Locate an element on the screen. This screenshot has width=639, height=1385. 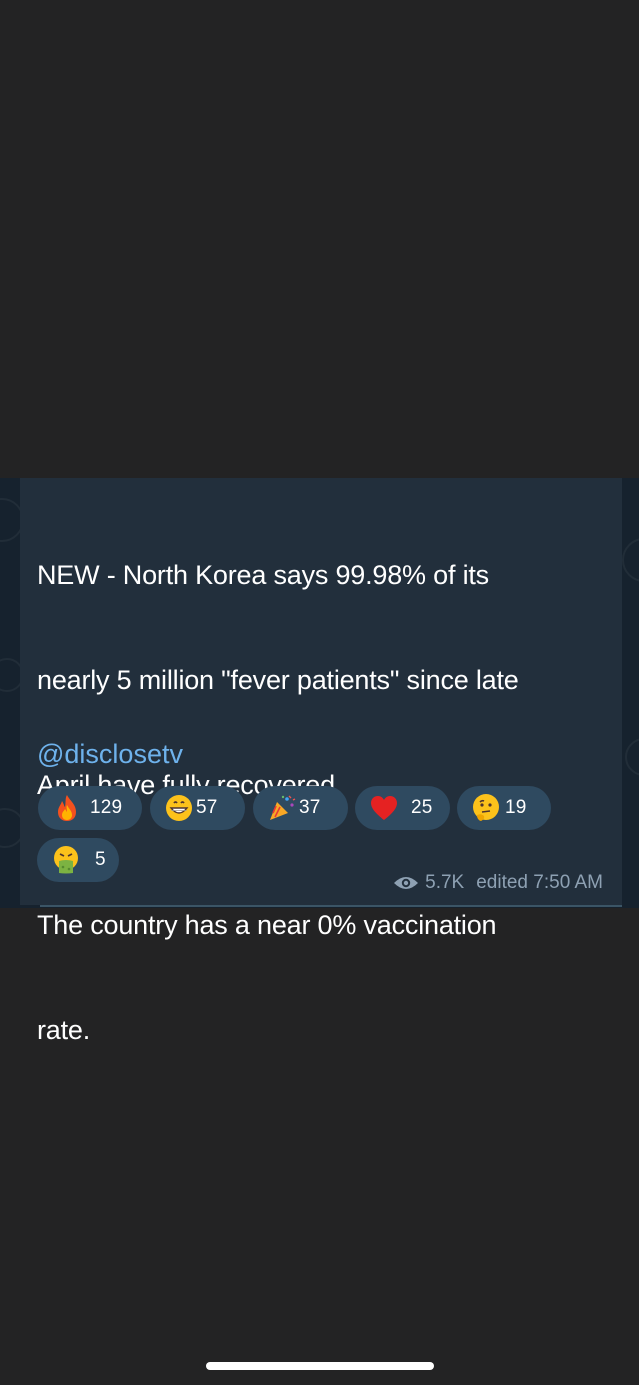
reaction-count: 25 is located at coordinates (422, 807).